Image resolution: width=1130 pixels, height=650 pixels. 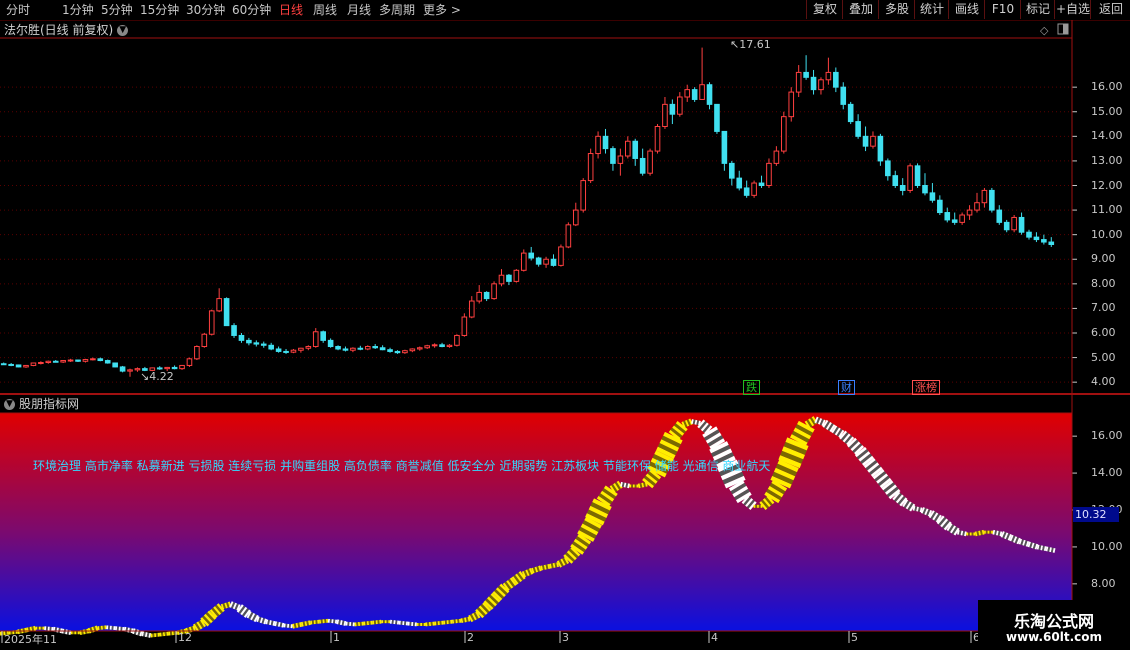 I want to click on indicator-y-tick-label: 10.00, so click(x=1107, y=546).